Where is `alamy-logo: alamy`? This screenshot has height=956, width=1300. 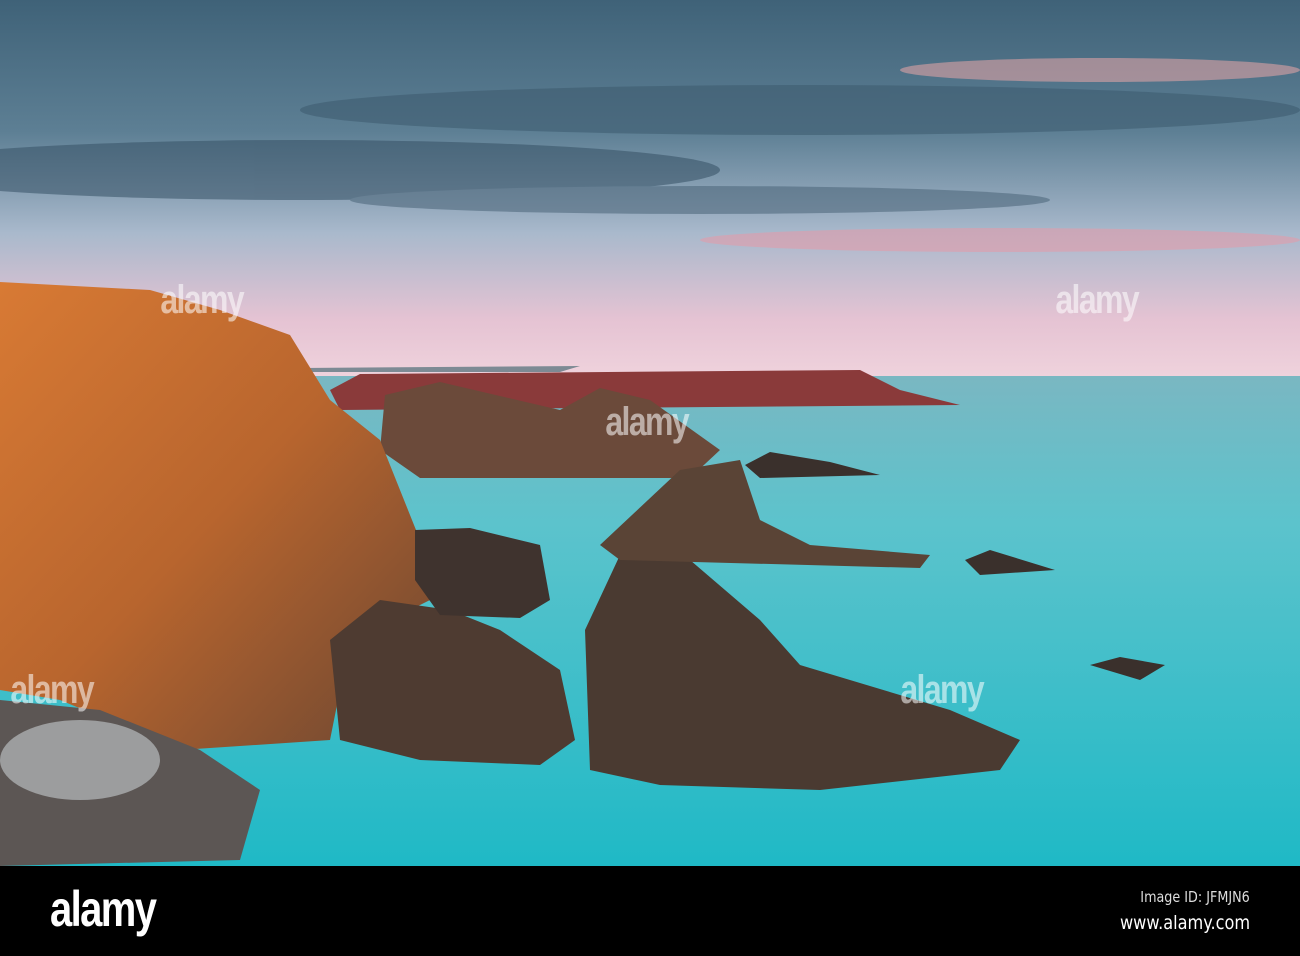
alamy-logo: alamy is located at coordinates (103, 909).